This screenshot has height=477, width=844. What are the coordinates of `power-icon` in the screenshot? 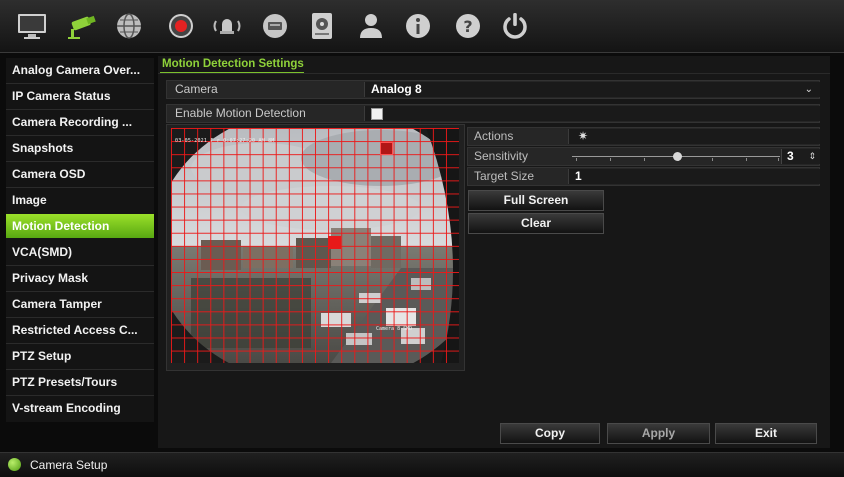 It's located at (515, 26).